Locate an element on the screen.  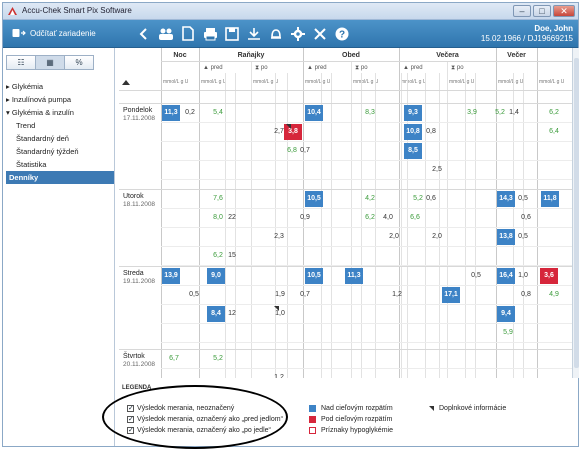
alert-icon is located at coordinates (276, 33).